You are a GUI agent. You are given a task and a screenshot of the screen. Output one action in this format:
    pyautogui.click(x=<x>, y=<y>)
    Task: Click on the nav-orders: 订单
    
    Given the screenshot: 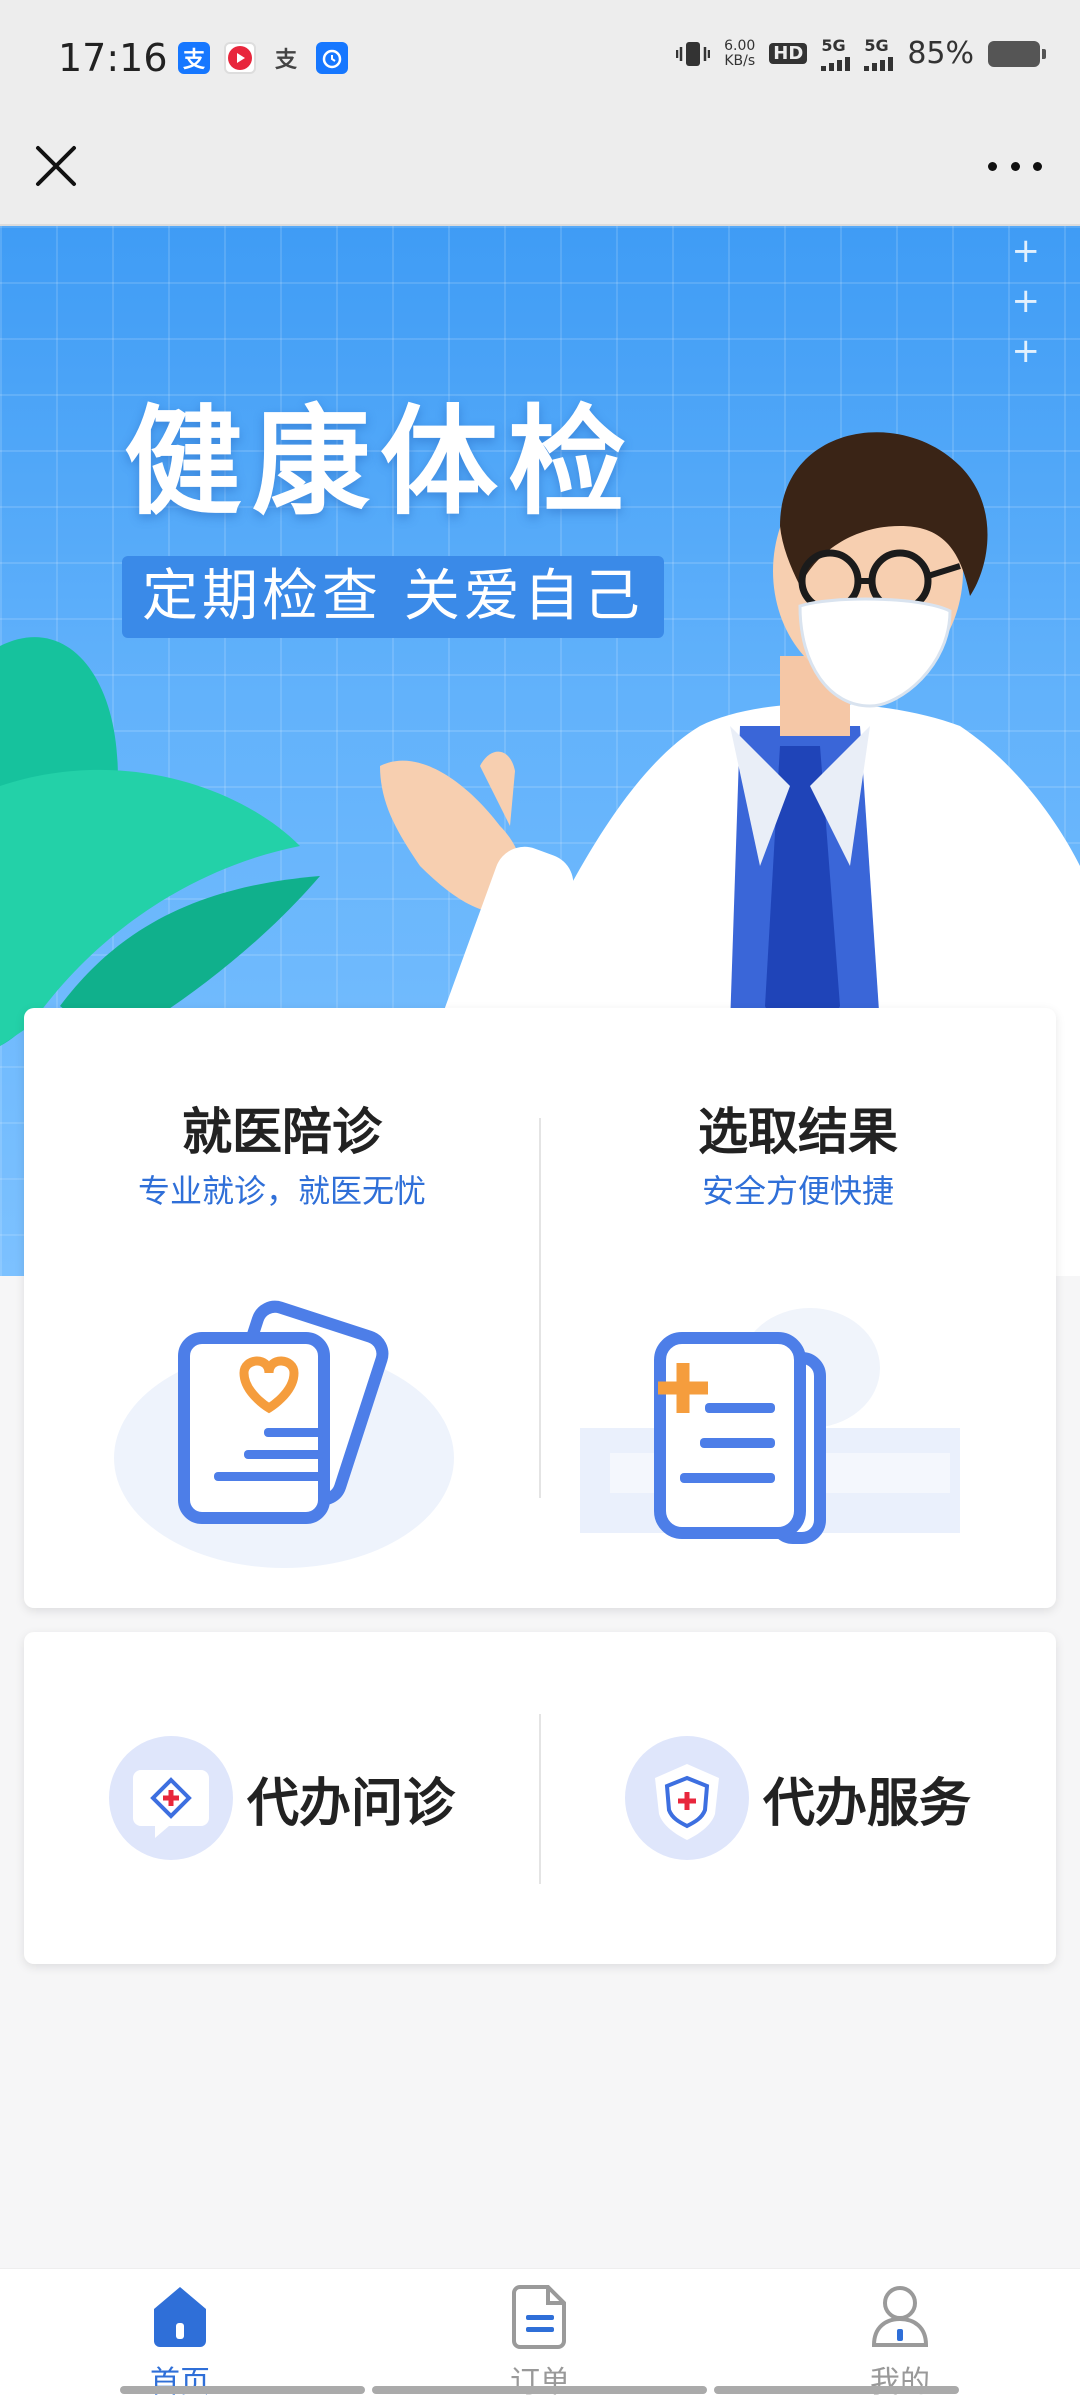 What is the action you would take?
    pyautogui.click(x=540, y=2334)
    